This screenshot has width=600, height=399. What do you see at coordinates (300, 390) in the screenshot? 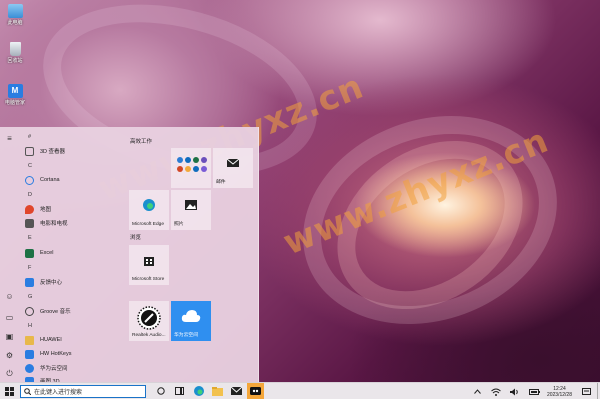
I see `taskbar: 在此键入进行搜索 12:24 2023/12/28` at bounding box center [300, 390].